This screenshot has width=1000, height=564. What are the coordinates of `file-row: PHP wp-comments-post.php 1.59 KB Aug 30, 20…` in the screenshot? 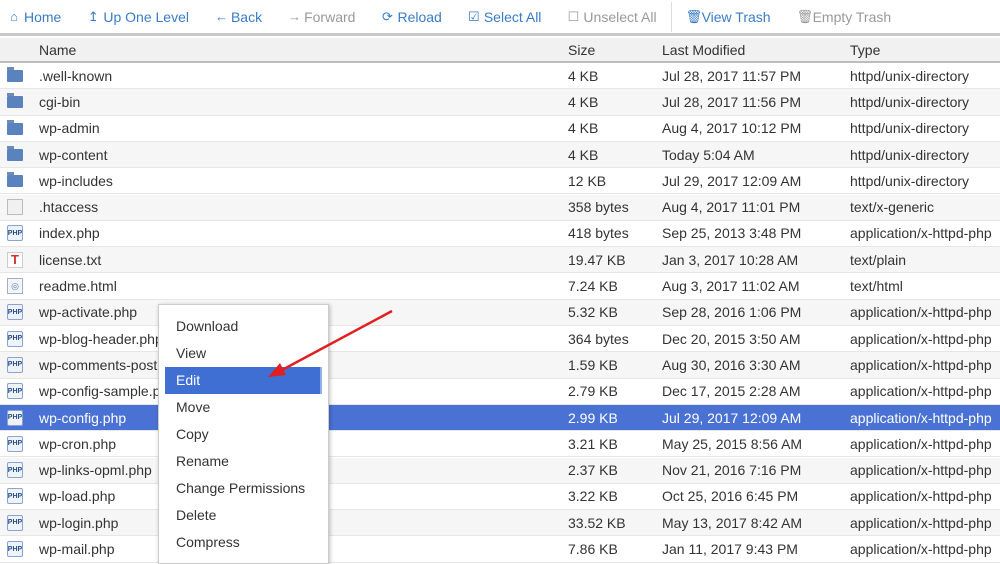 It's located at (500, 365).